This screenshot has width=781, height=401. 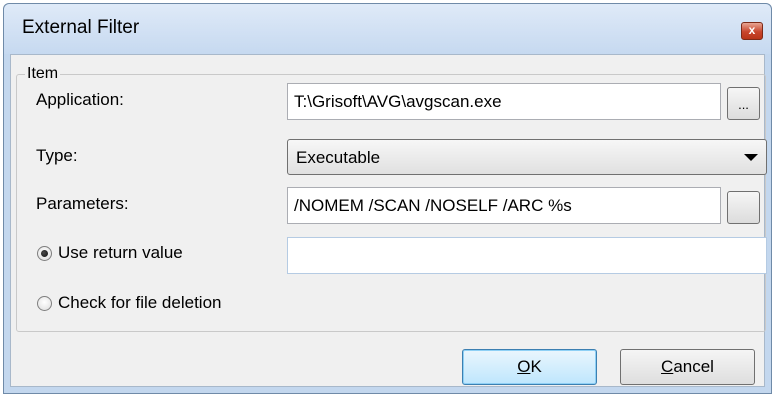 I want to click on ok-mnemonic: O, so click(x=524, y=366).